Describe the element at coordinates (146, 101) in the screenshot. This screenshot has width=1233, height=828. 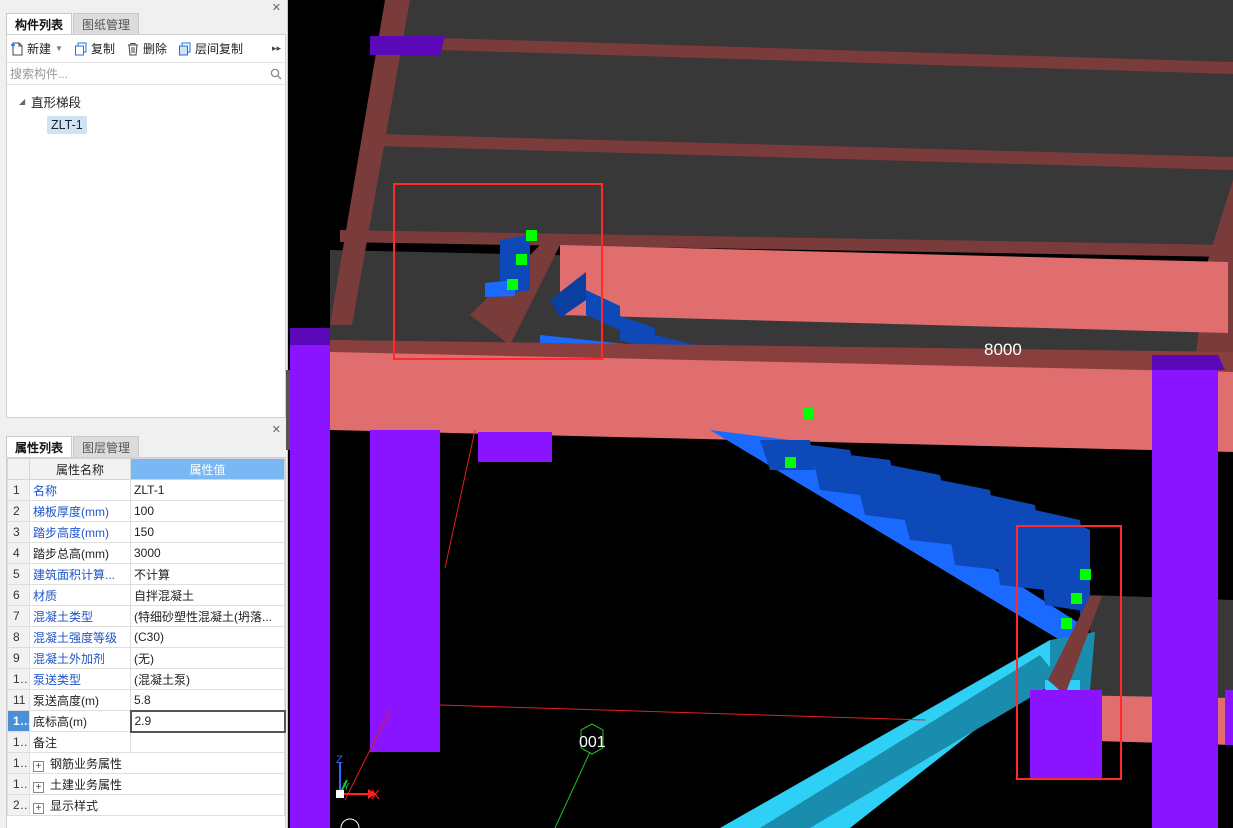
I see `tree-category: ◢ 直形梯段` at that location.